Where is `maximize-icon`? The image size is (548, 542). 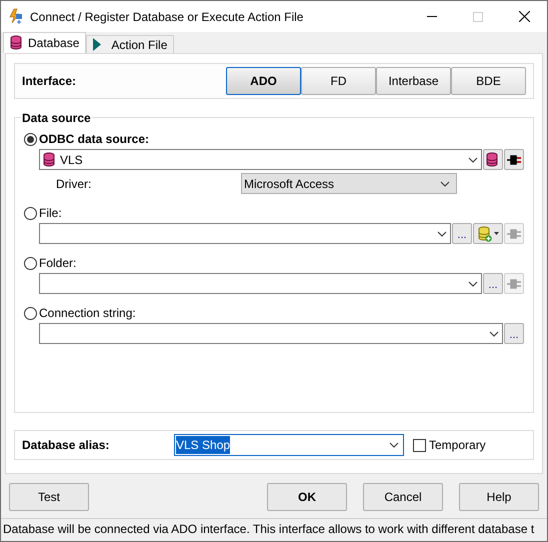
maximize-icon is located at coordinates (478, 17).